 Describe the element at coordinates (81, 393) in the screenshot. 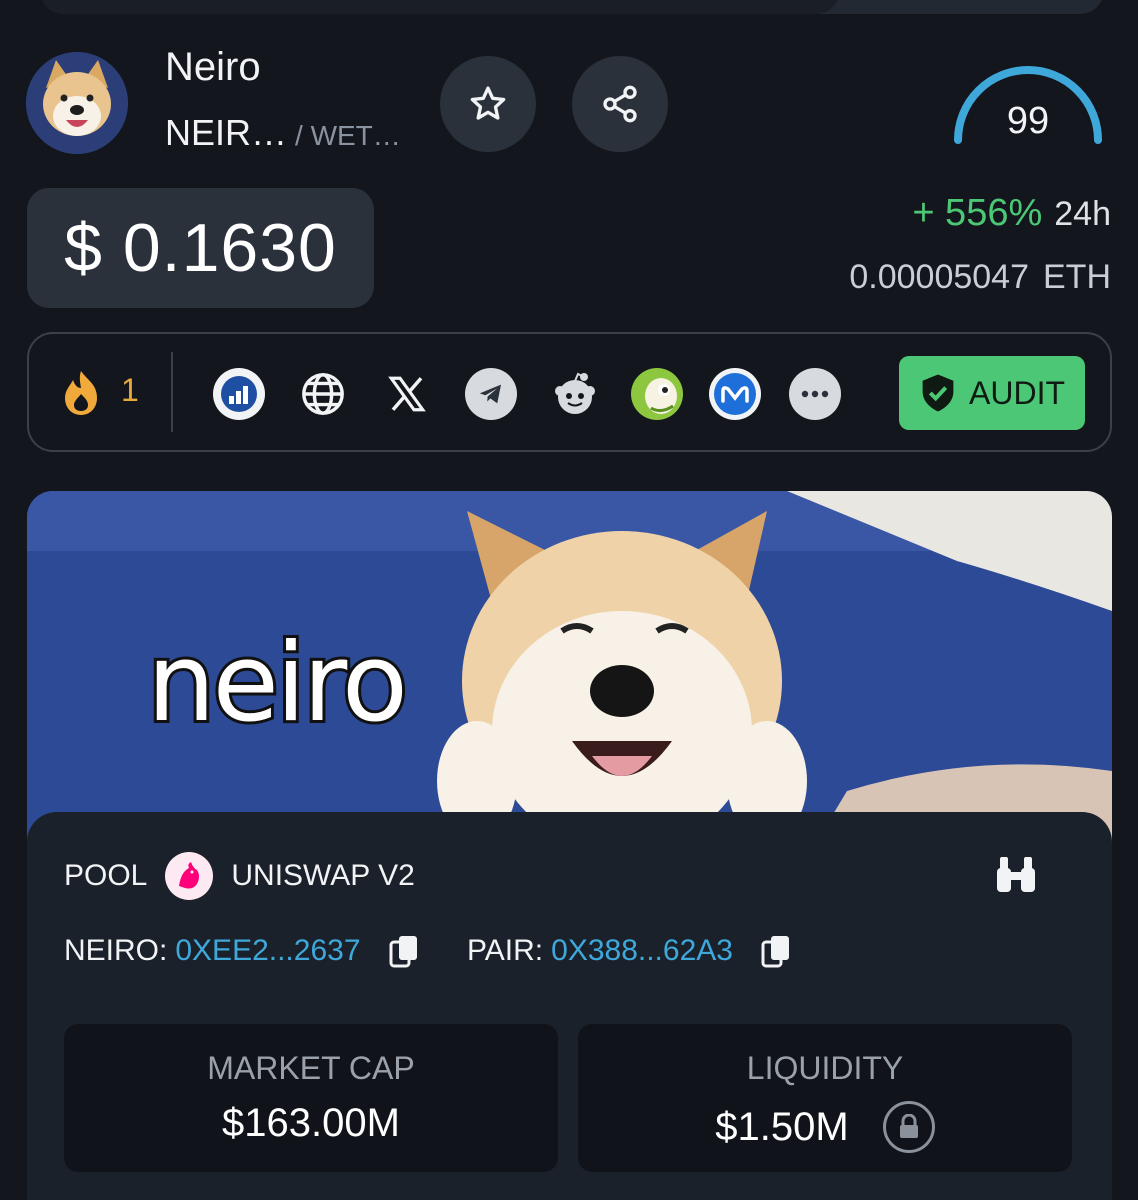

I see `flame-icon` at that location.